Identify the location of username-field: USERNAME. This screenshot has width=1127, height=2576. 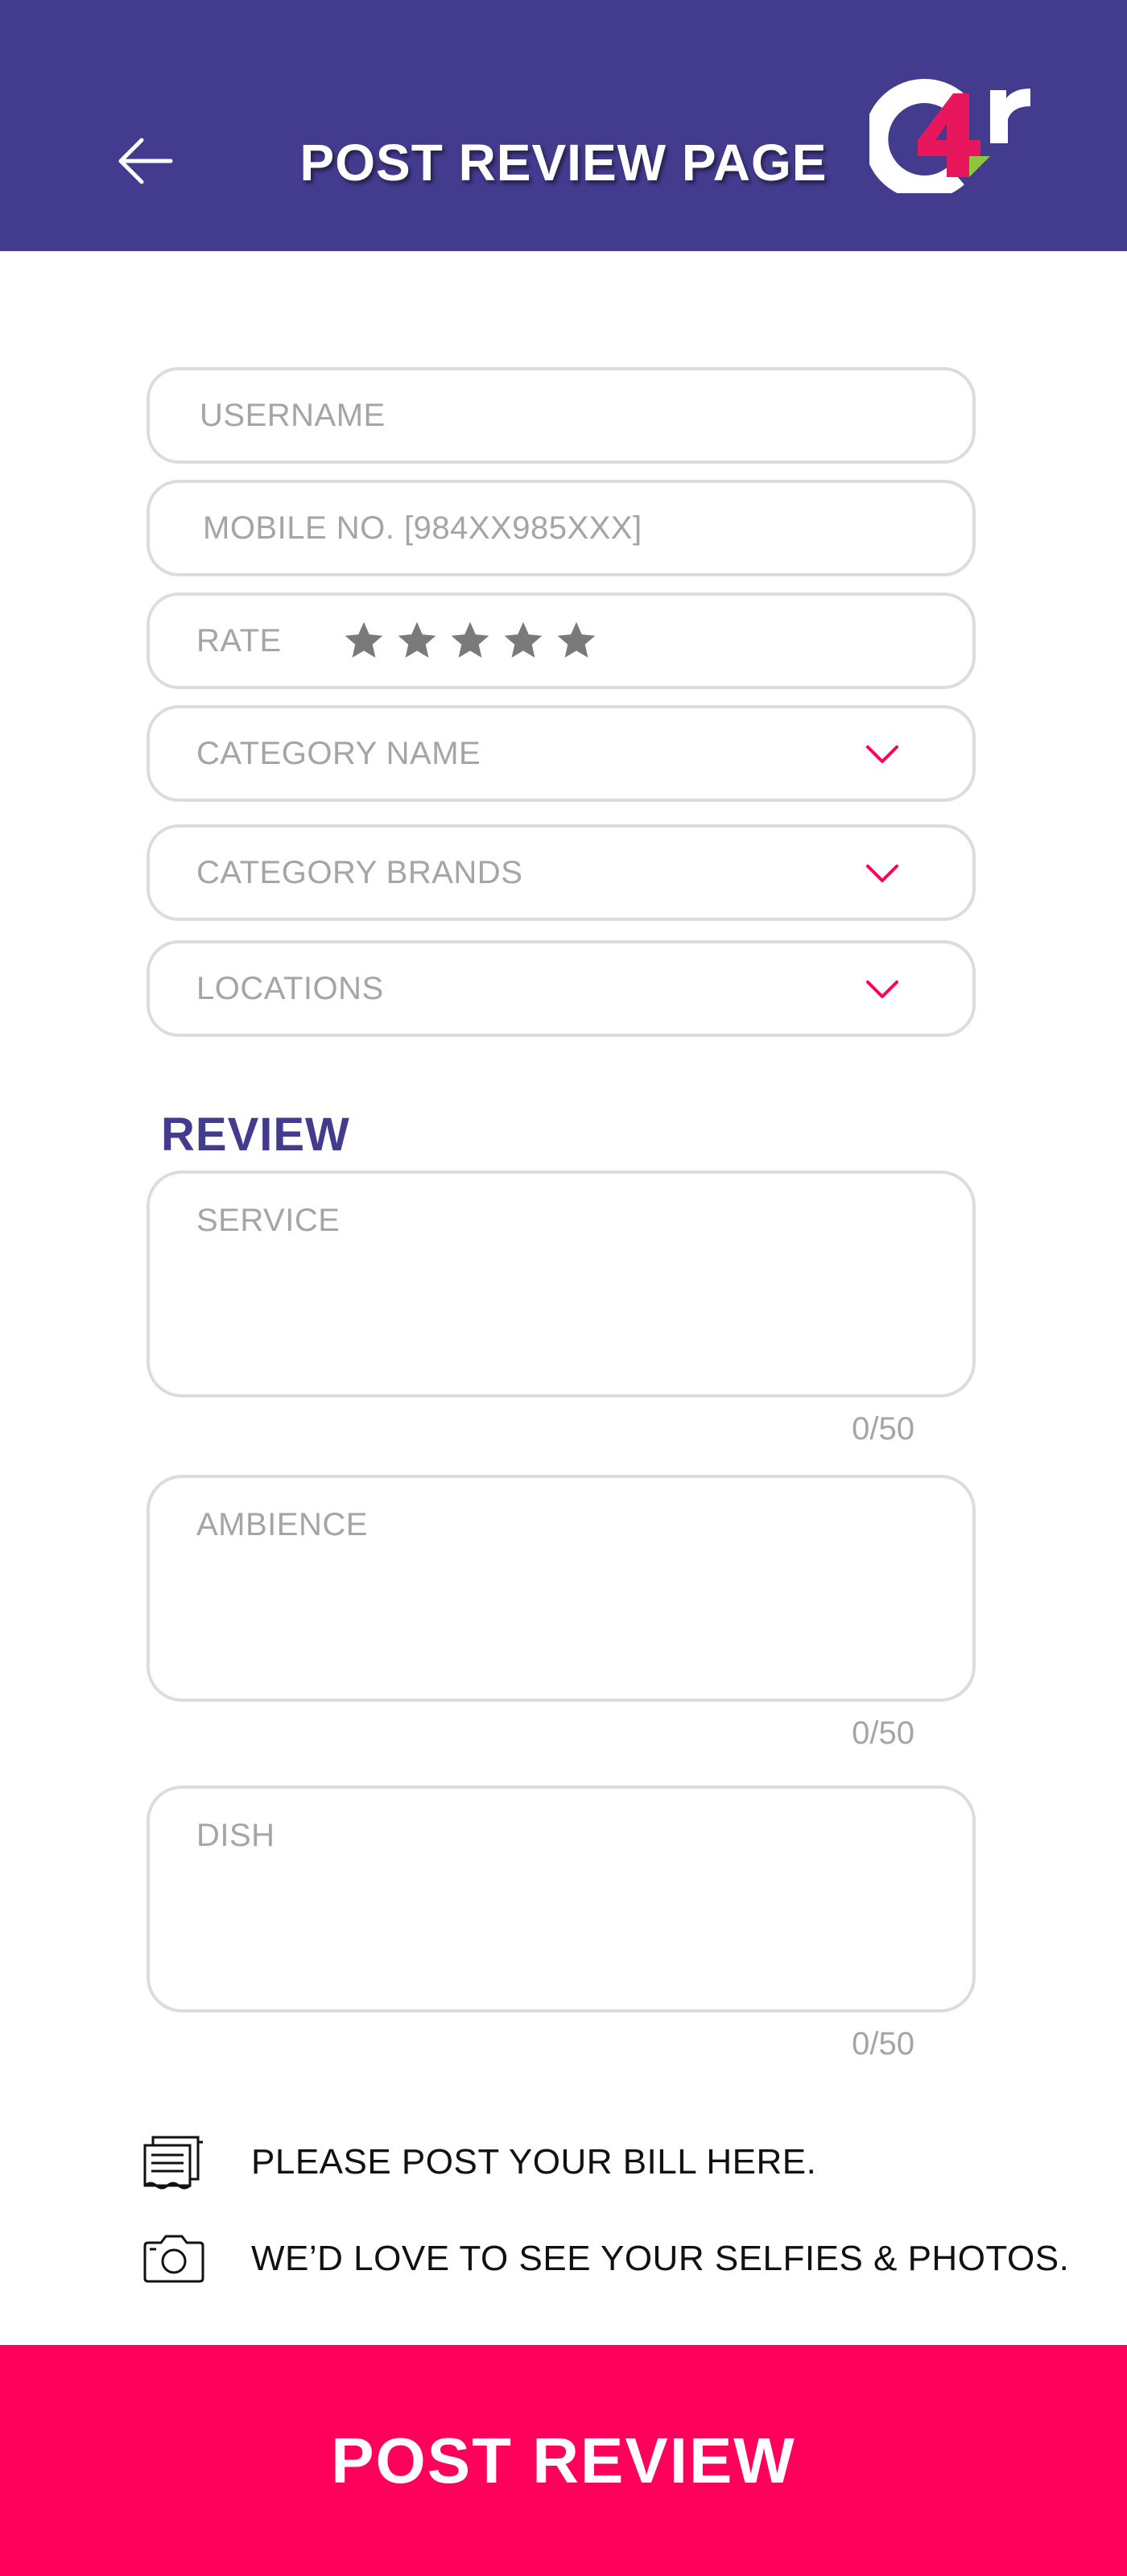
(561, 415).